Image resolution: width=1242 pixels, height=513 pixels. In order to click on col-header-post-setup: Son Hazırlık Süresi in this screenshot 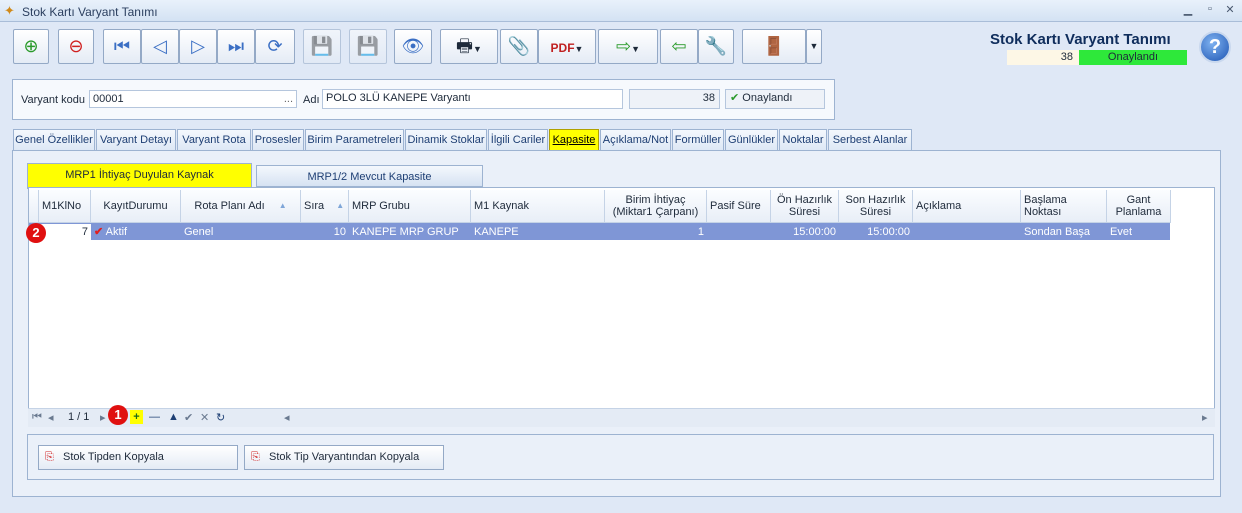, I will do `click(876, 206)`.